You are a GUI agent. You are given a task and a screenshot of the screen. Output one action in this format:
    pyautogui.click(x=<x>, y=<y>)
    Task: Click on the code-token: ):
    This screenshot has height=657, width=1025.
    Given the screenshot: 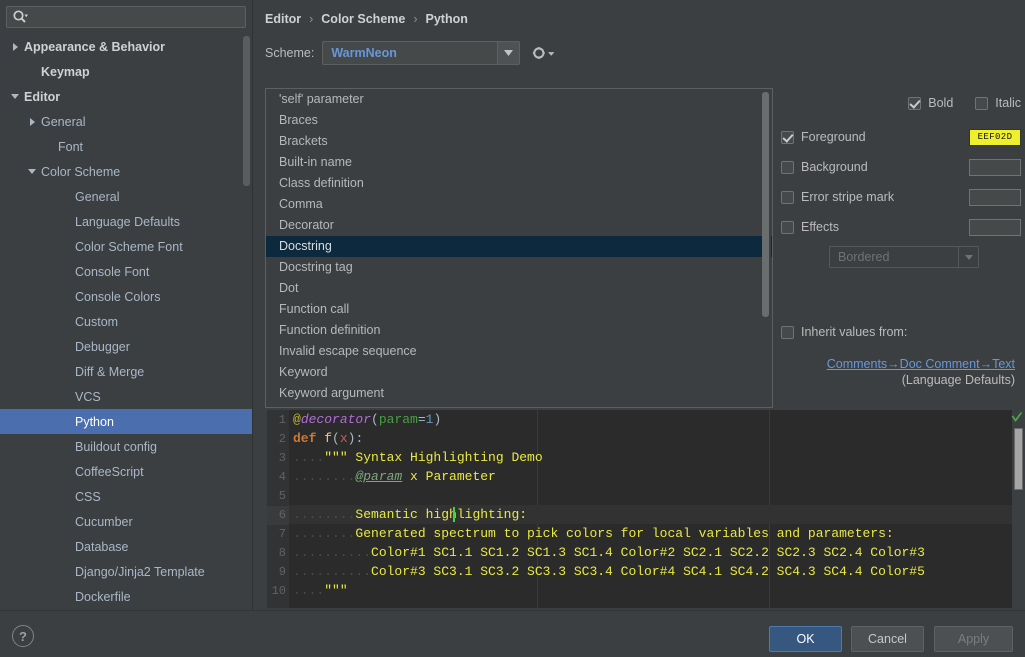 What is the action you would take?
    pyautogui.click(x=355, y=438)
    